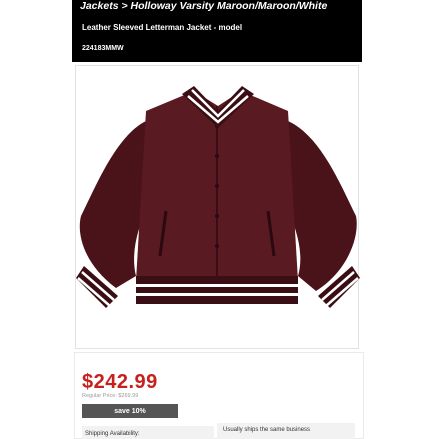 This screenshot has width=439, height=439. I want to click on save-badge: save 10%, so click(130, 411).